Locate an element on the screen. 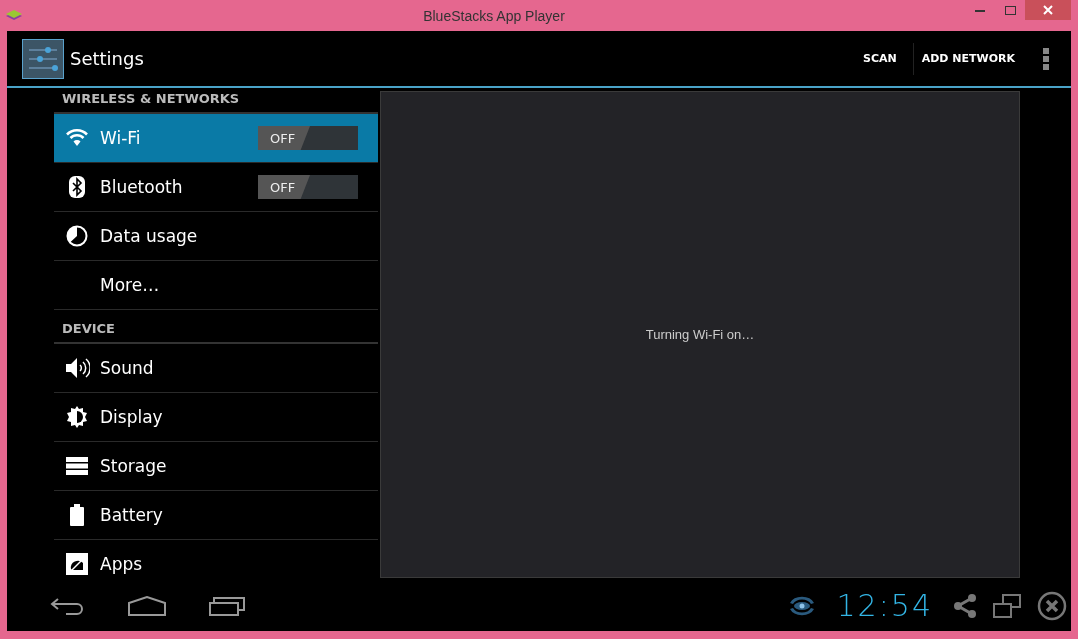 The width and height of the screenshot is (1078, 639). window-title: BlueStacks App Player is located at coordinates (494, 15).